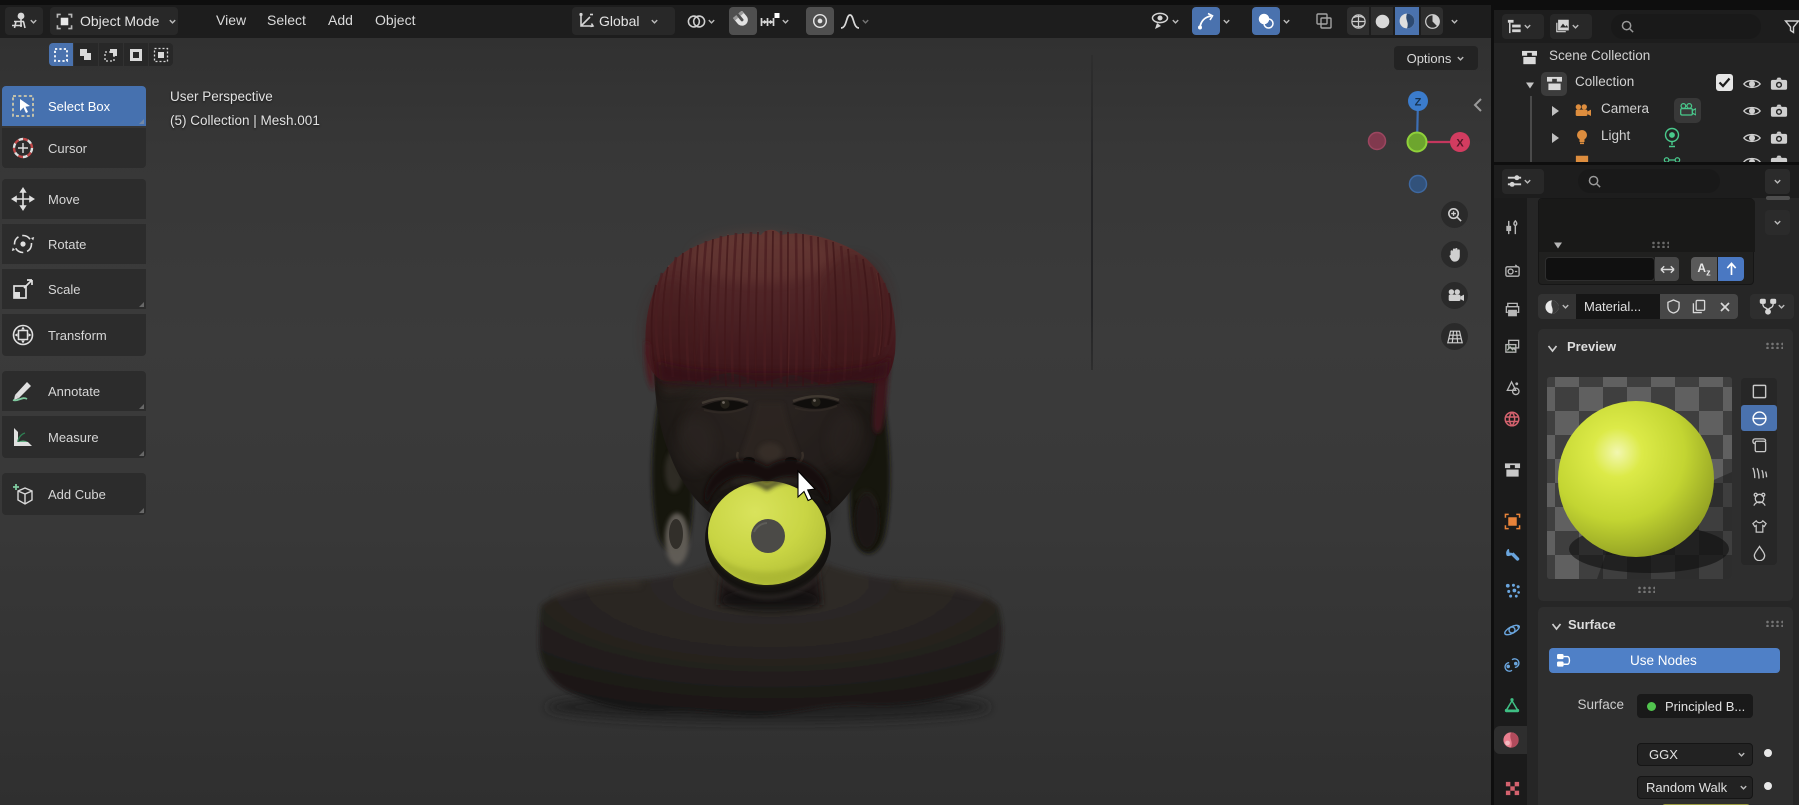 The height and width of the screenshot is (805, 1799). I want to click on svg-text: Z, so click(1418, 103).